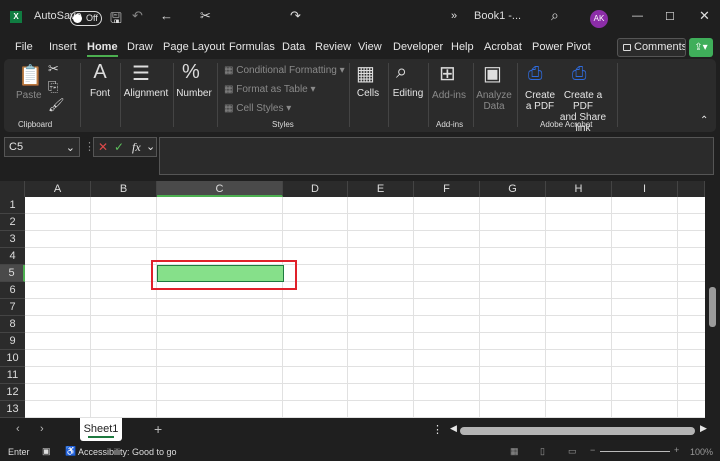 The width and height of the screenshot is (720, 461). What do you see at coordinates (577, 431) in the screenshot?
I see `horizontal-scrollbar` at bounding box center [577, 431].